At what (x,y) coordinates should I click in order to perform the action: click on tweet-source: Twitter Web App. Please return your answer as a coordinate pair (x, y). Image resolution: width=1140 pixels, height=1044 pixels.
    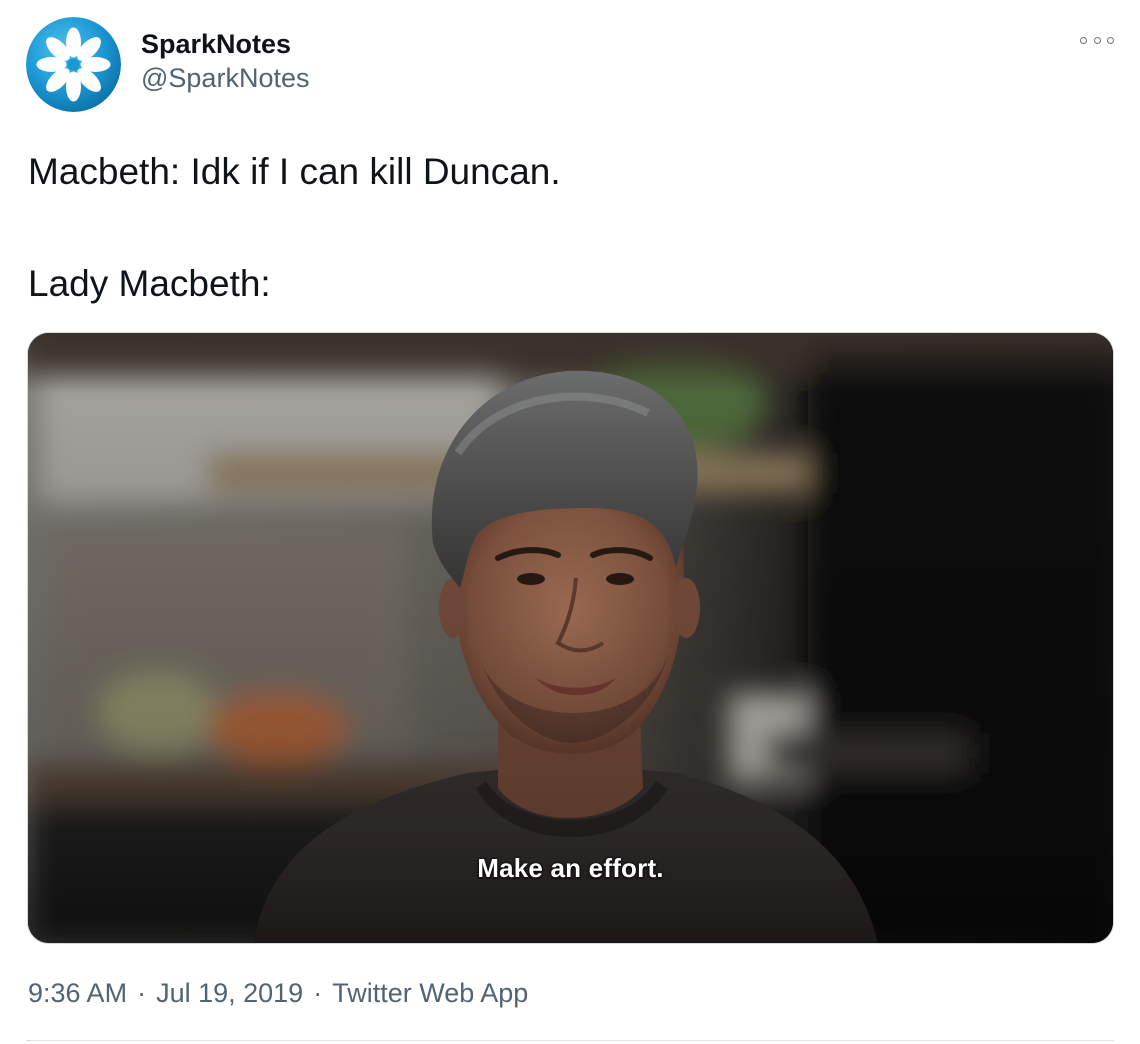
    Looking at the image, I should click on (430, 993).